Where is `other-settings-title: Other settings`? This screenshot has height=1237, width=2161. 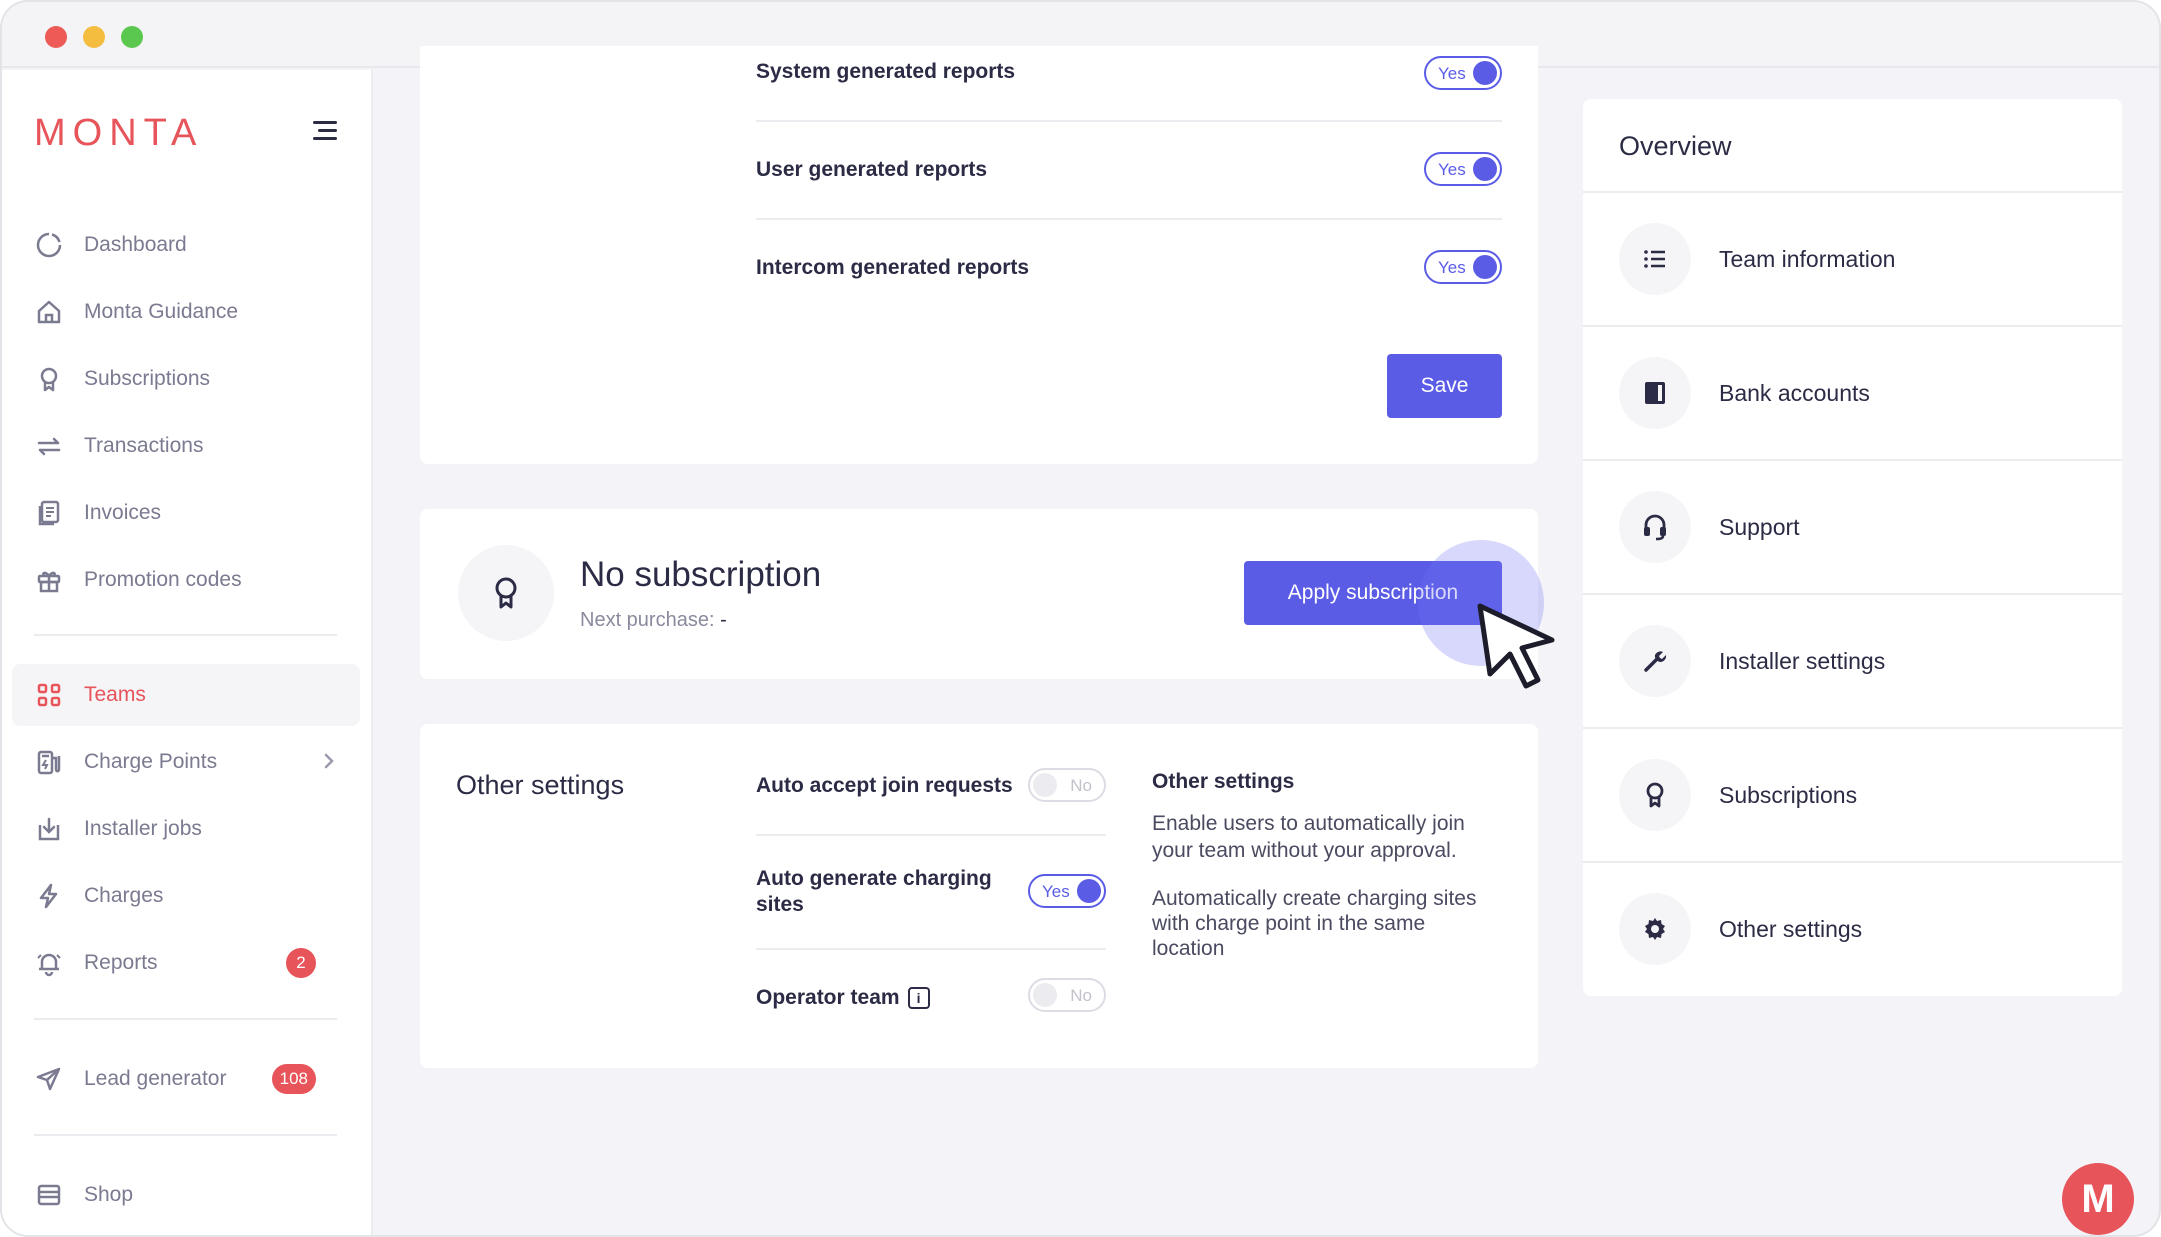
other-settings-title: Other settings is located at coordinates (540, 785).